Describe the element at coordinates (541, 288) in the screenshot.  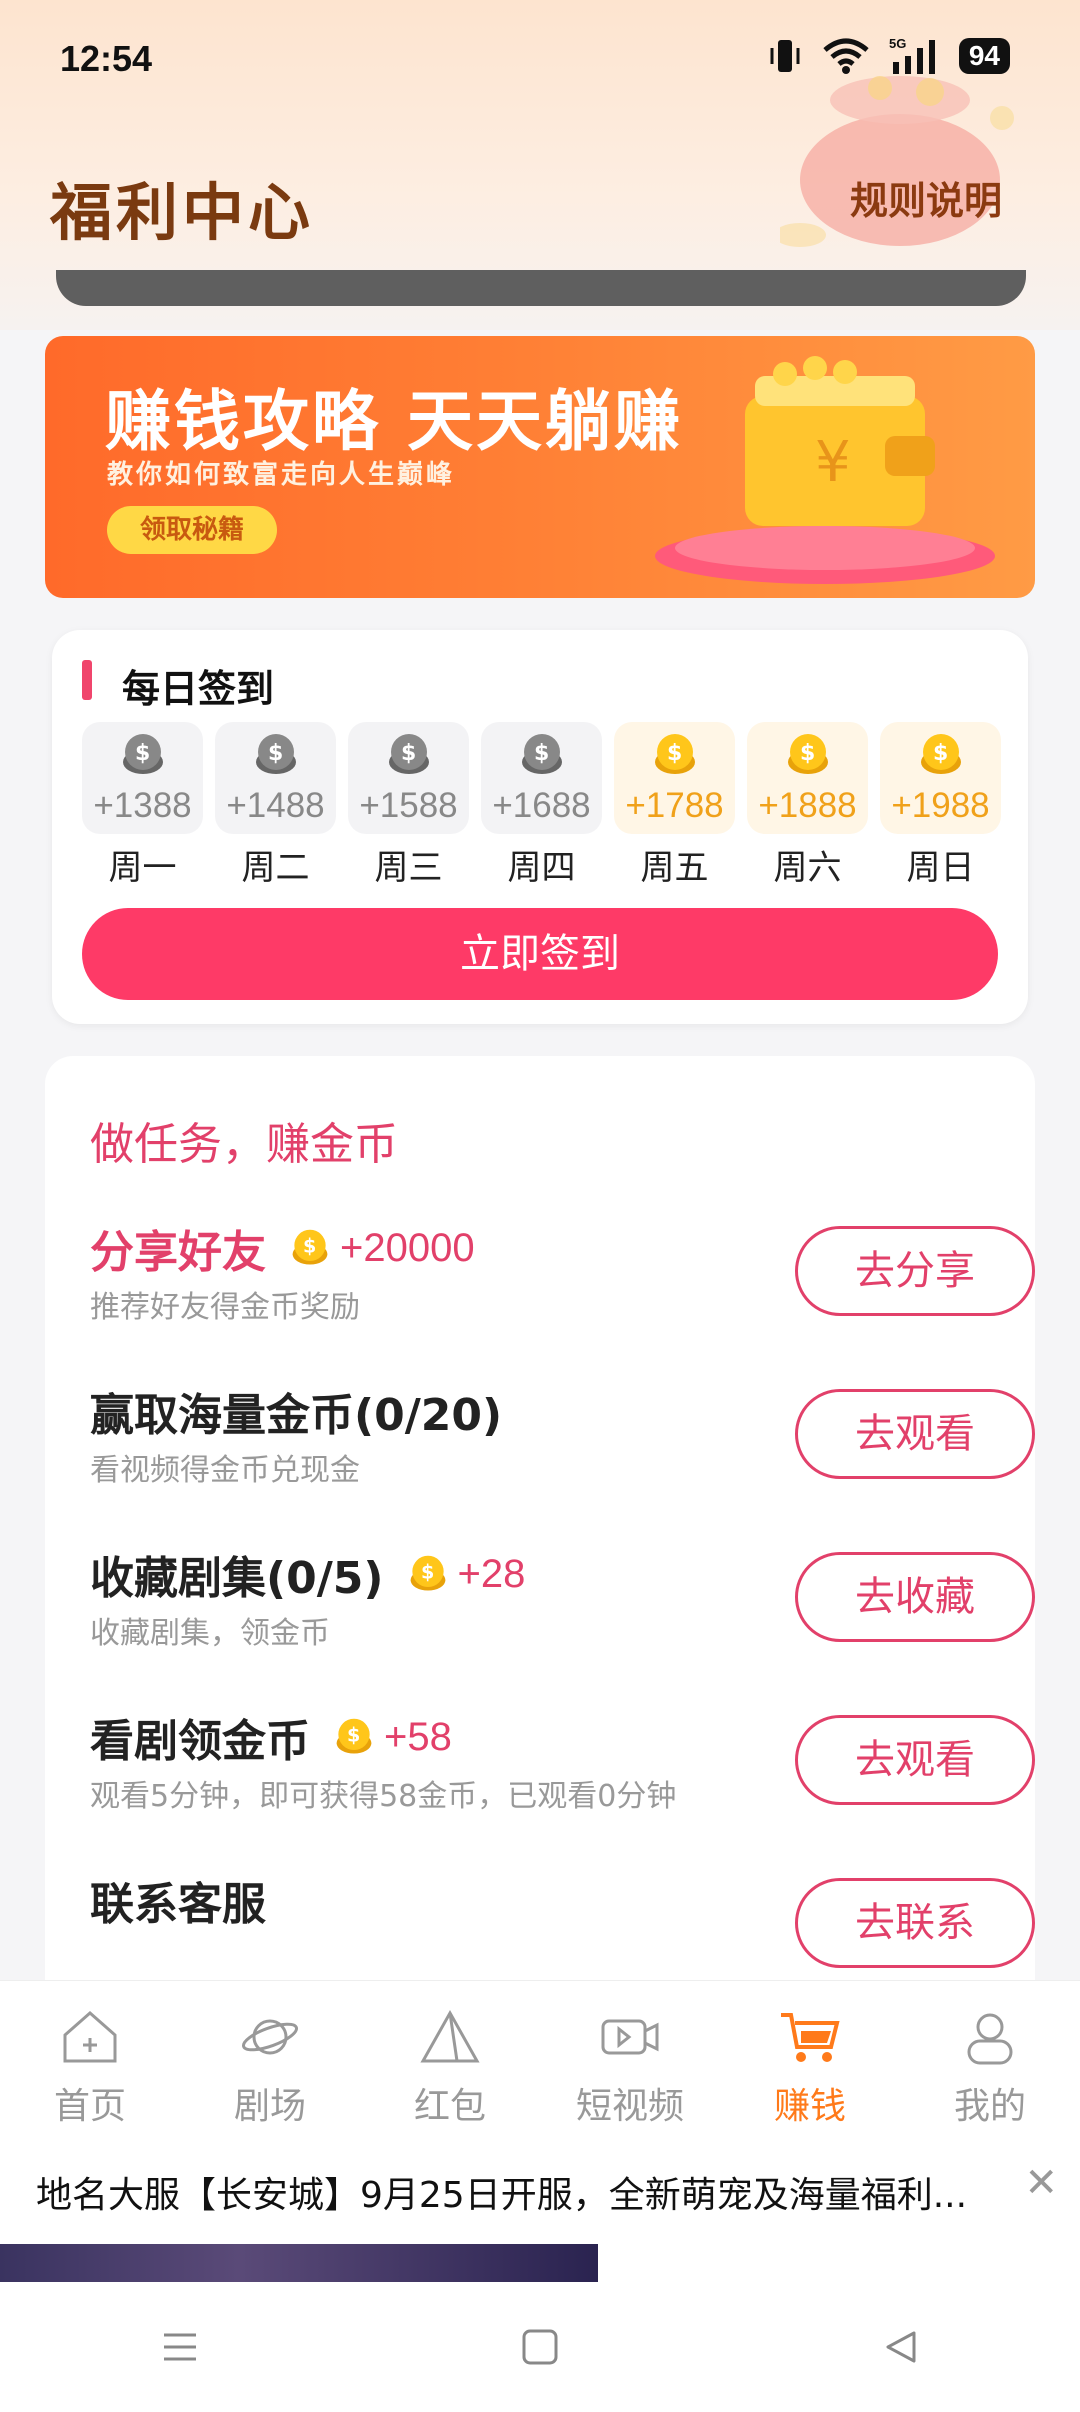
I see `notice-strip` at that location.